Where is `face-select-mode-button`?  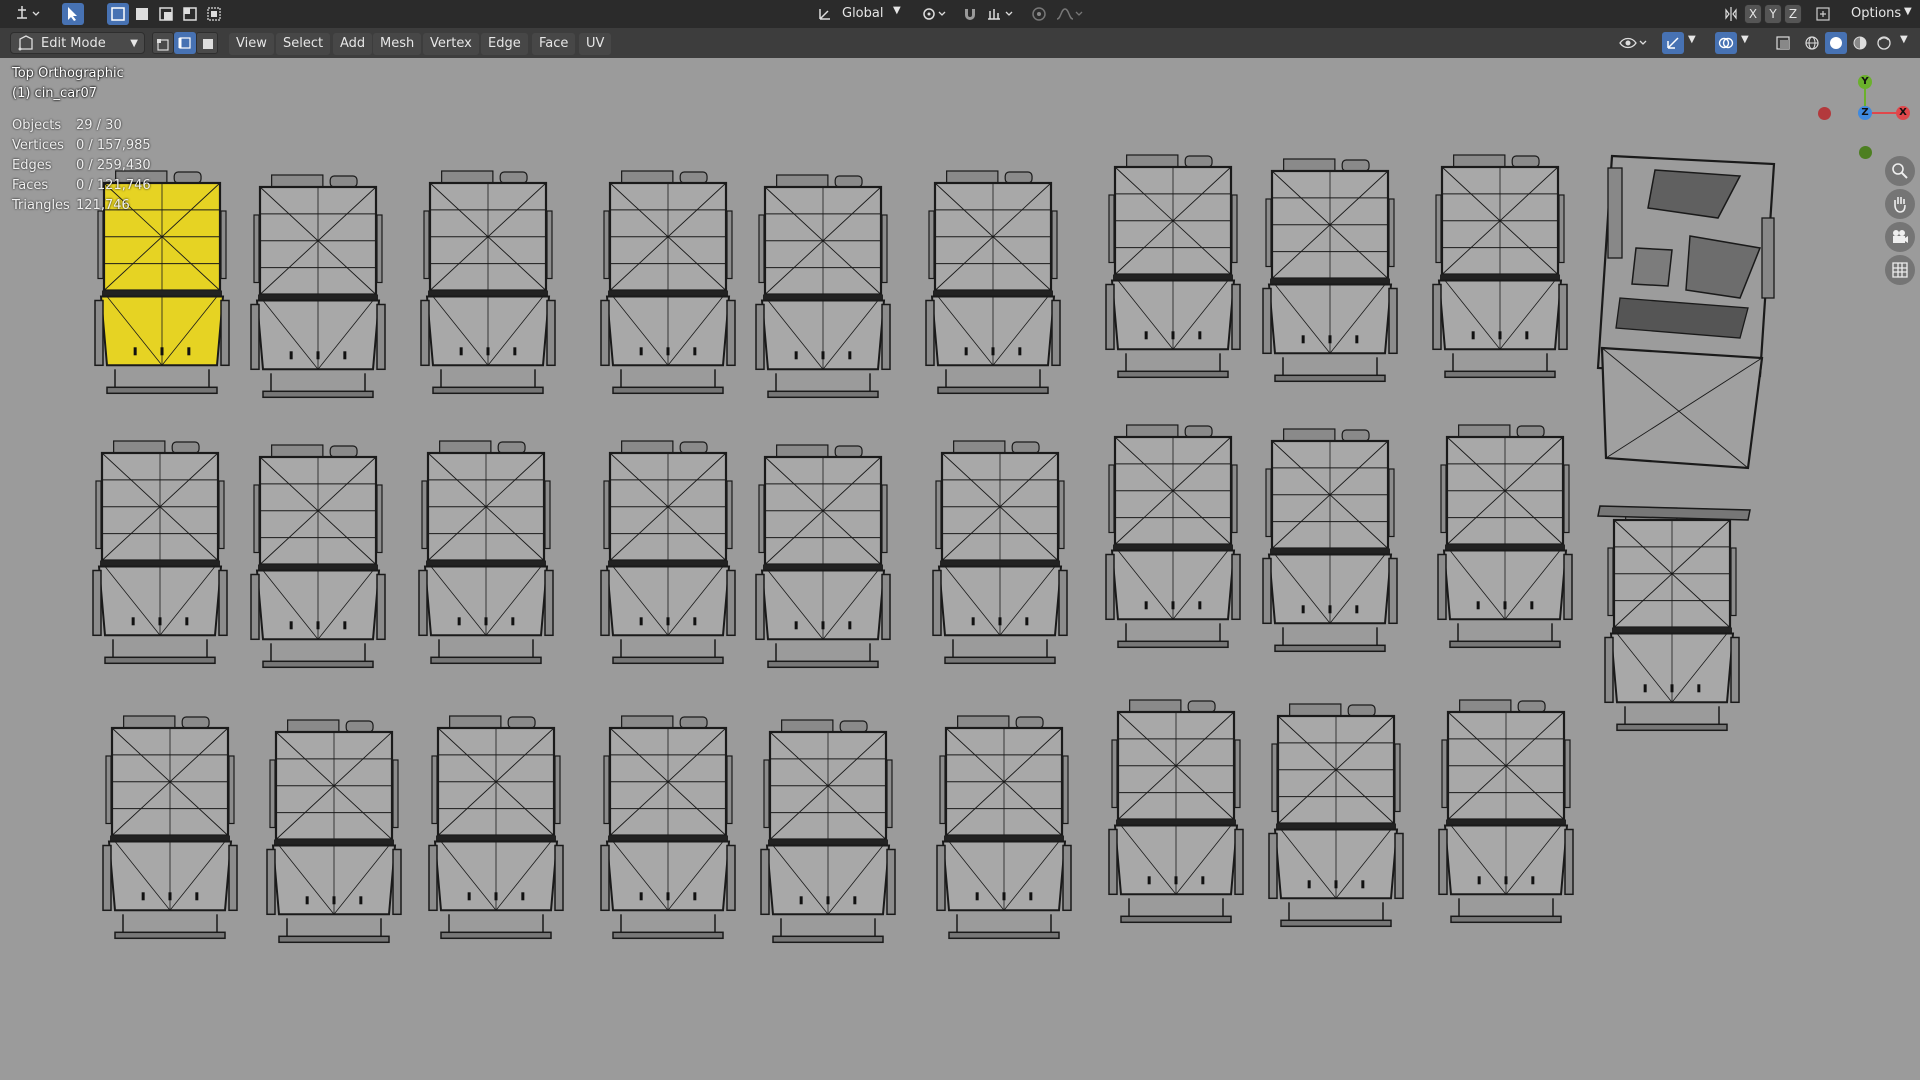 face-select-mode-button is located at coordinates (207, 43).